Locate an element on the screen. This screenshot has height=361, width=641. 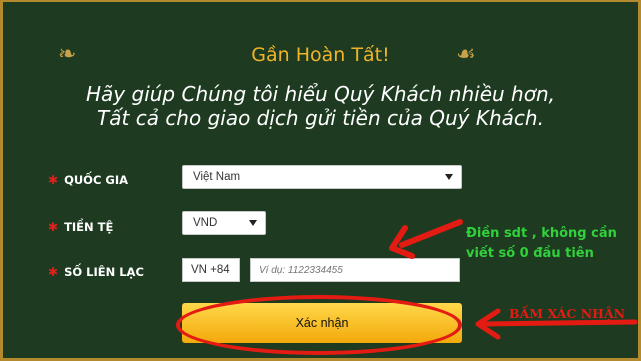
arrow-to-phone-icon is located at coordinates (426, 239).